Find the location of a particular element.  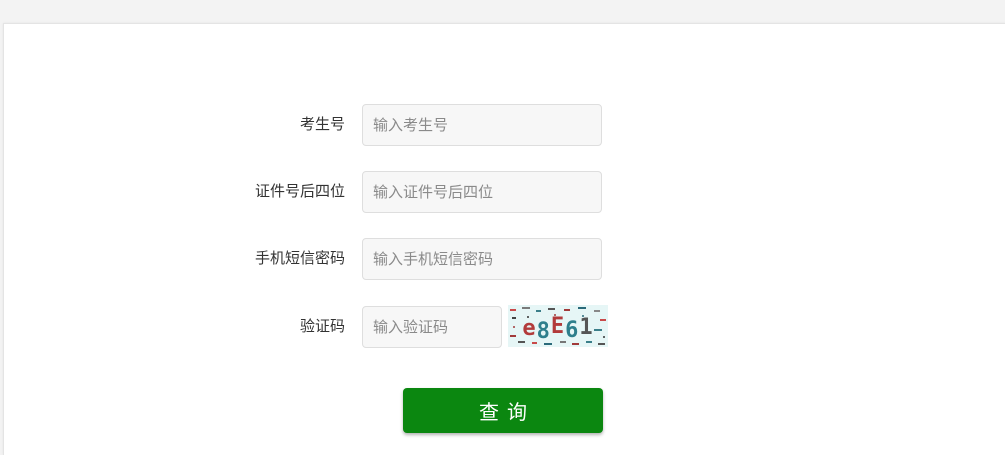

candidate-number-field is located at coordinates (482, 125).